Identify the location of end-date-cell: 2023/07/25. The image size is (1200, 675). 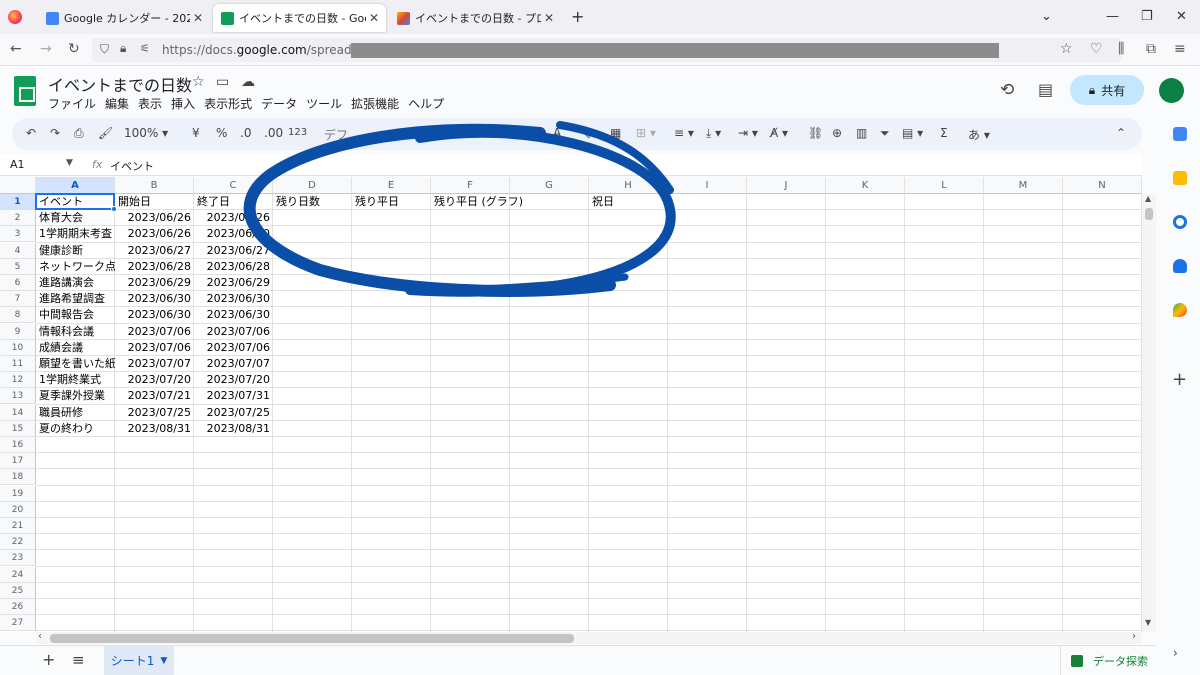
(233, 413).